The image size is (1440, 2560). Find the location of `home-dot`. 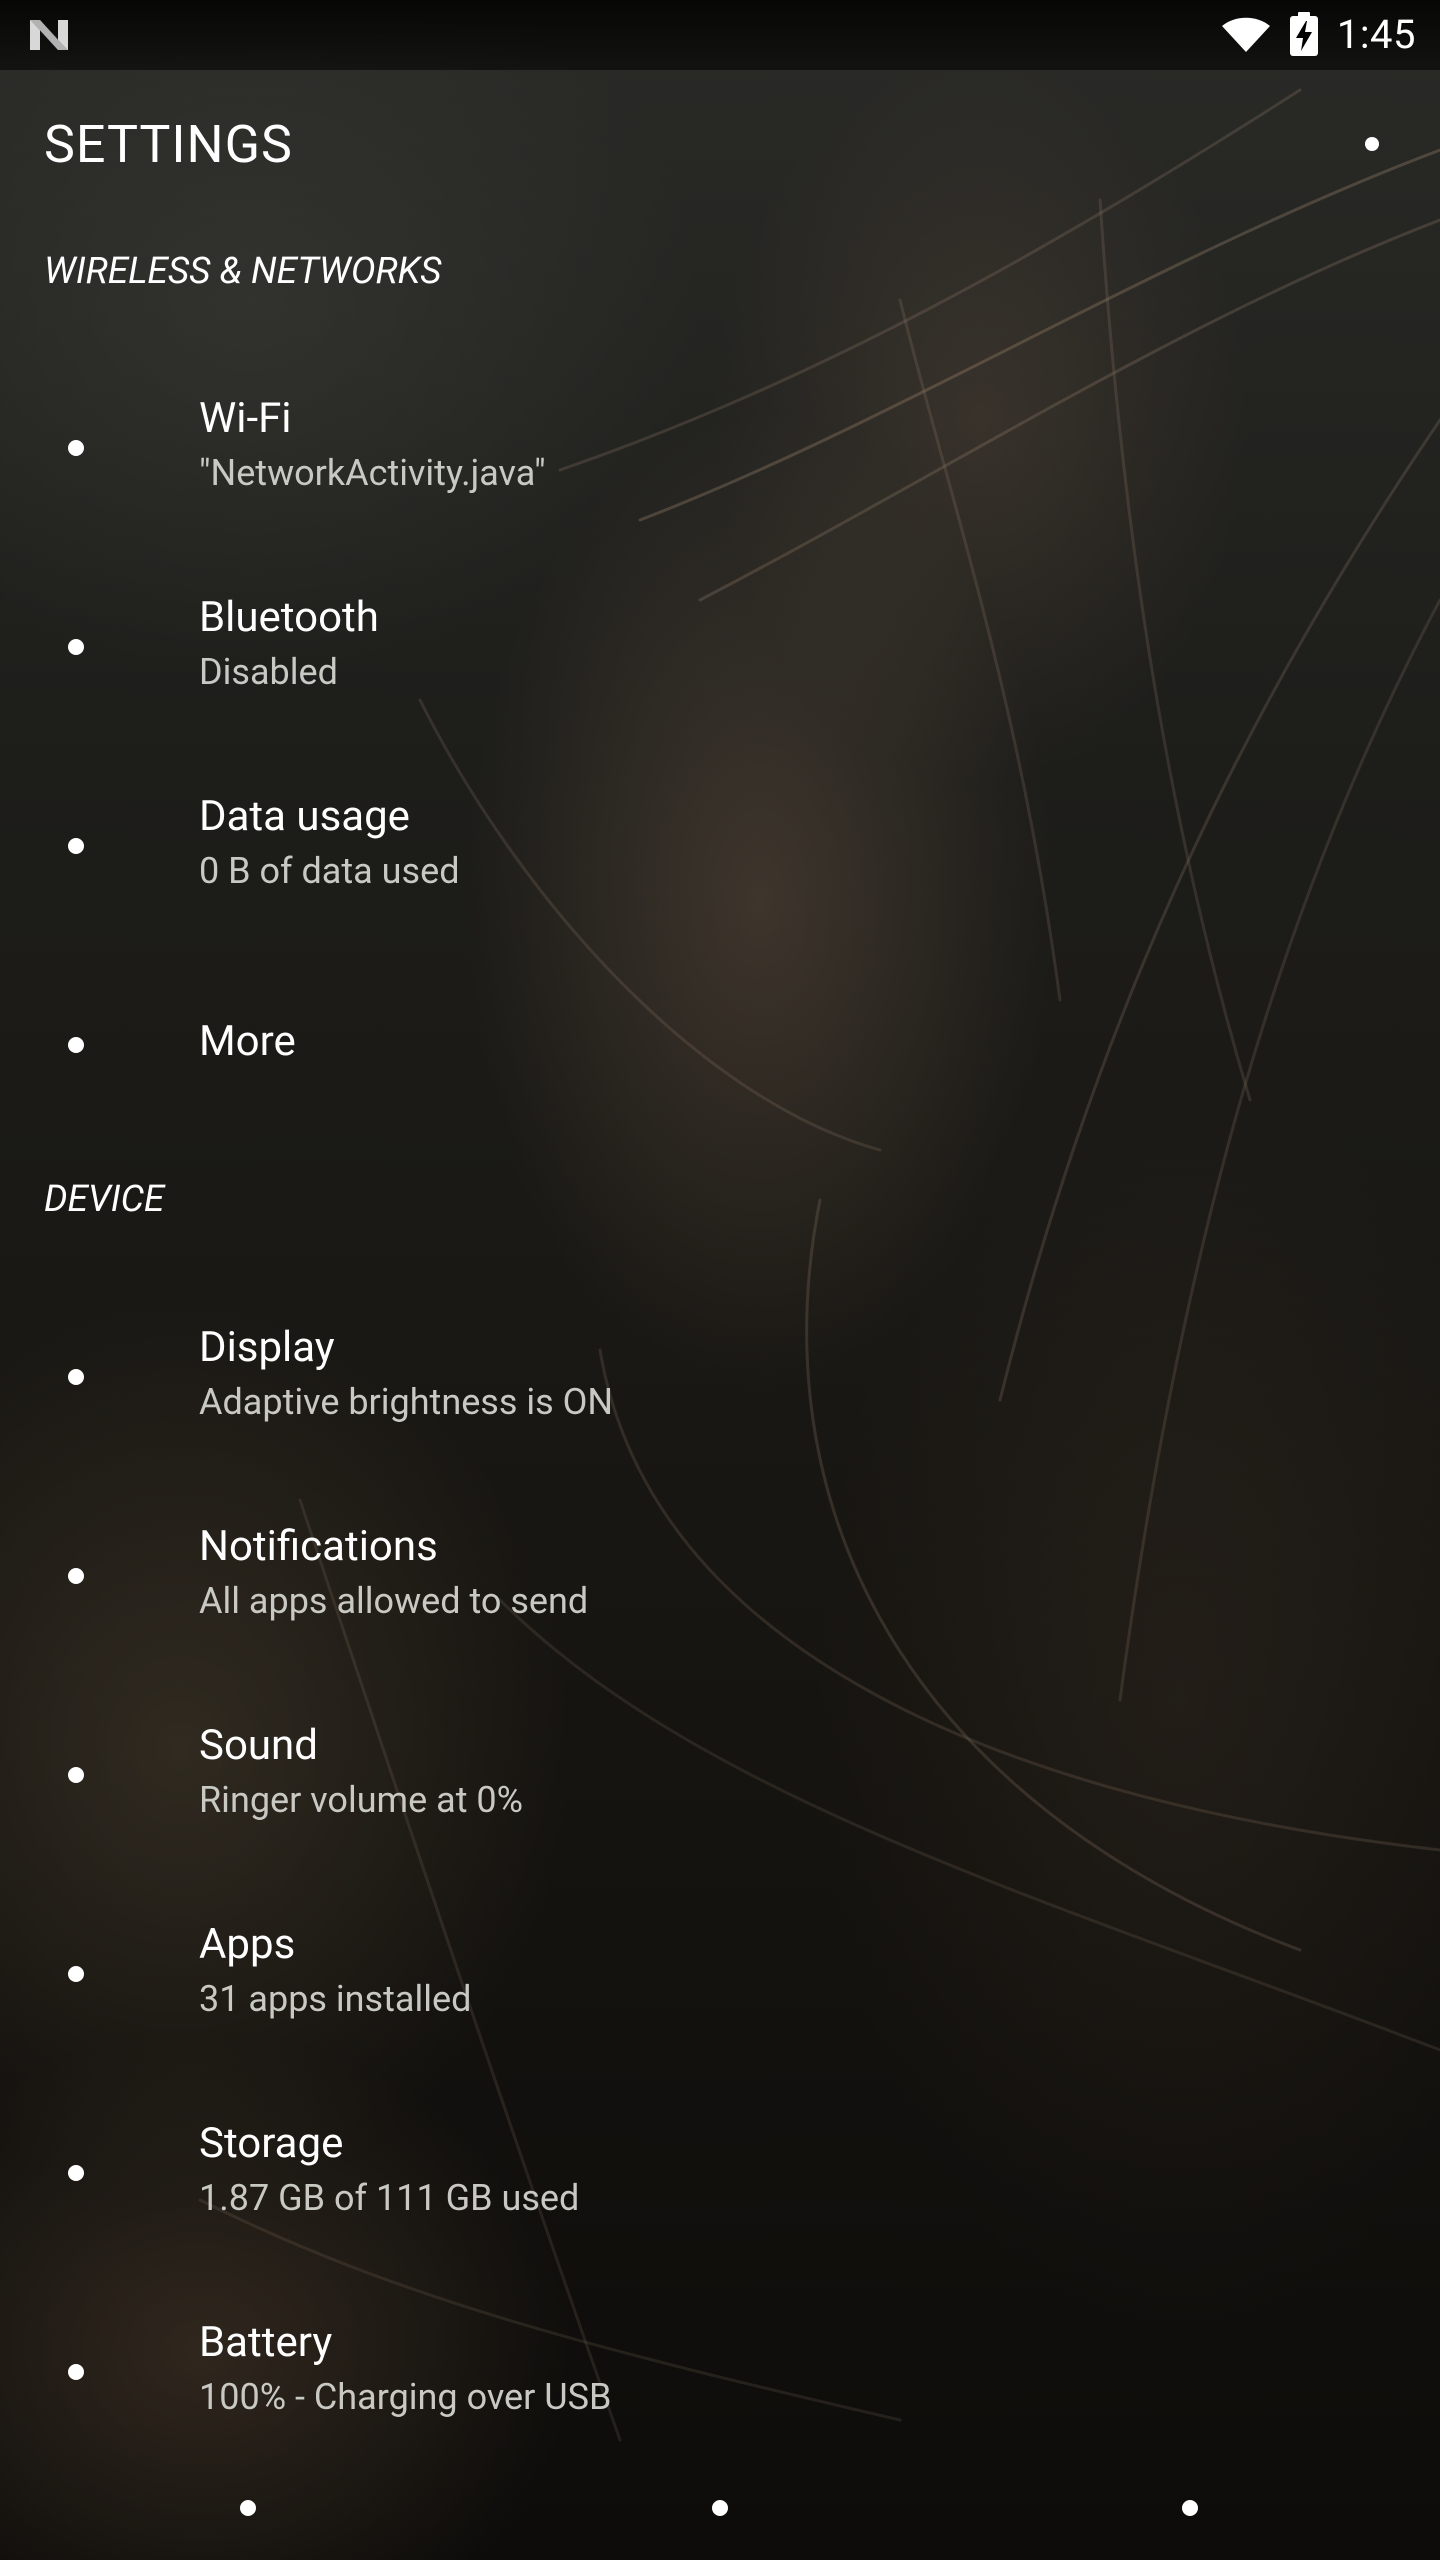

home-dot is located at coordinates (720, 2508).